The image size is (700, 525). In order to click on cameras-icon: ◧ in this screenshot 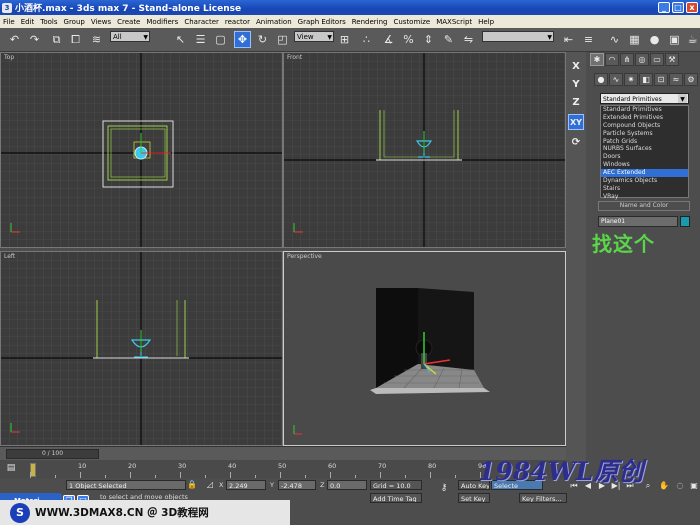, I will do `click(646, 79)`.